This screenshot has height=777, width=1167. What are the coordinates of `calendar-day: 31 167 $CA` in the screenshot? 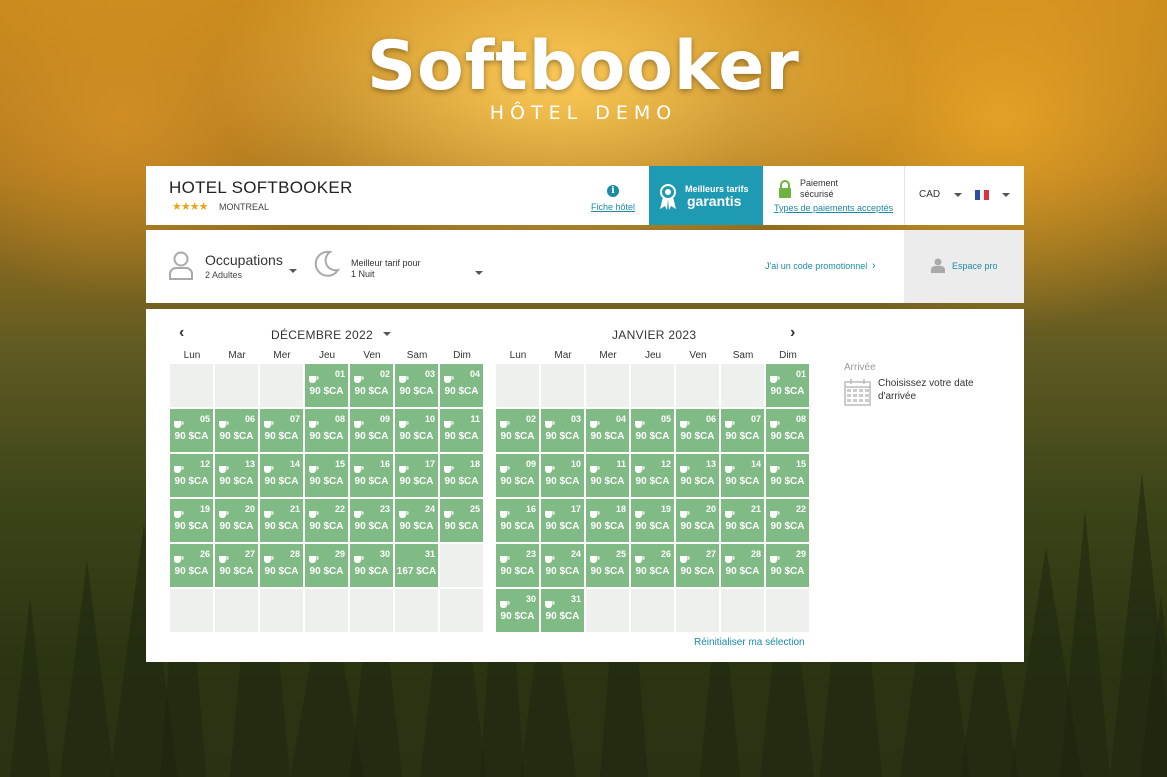 It's located at (416, 565).